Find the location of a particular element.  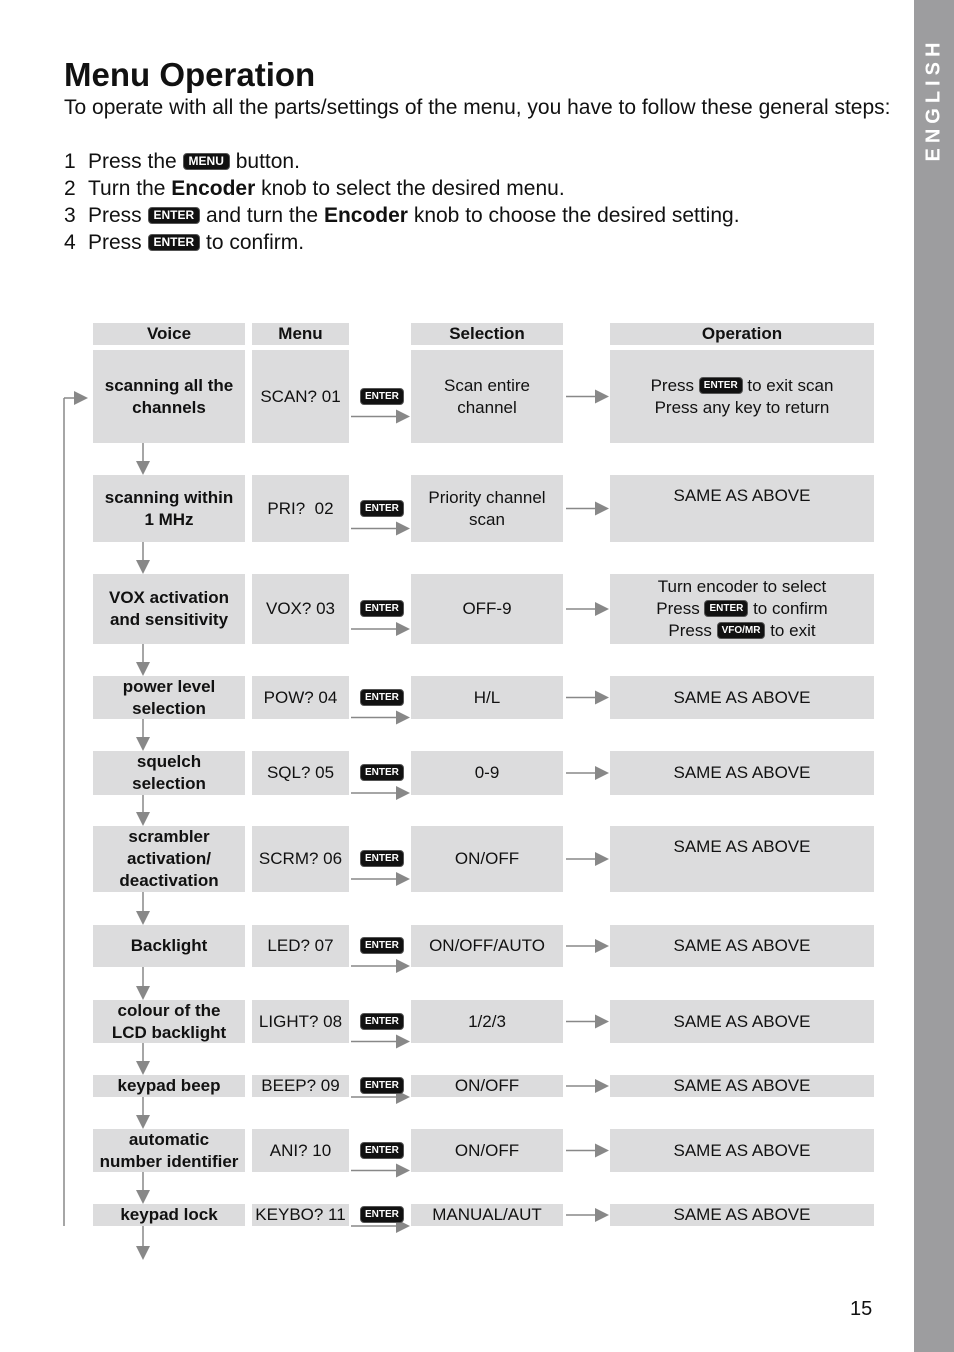

selection-cell: Scan entire channel is located at coordinates (487, 396).